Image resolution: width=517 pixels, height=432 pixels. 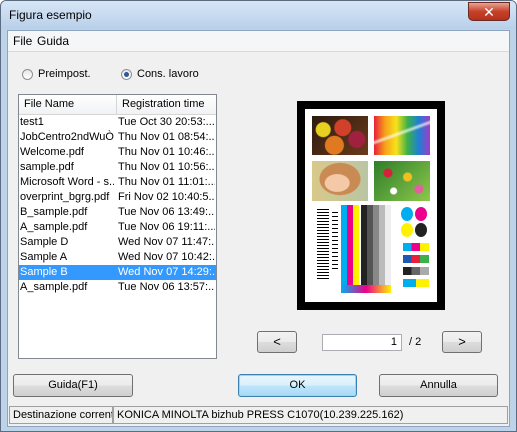 I want to click on preview-photo-flowers, so click(x=402, y=181).